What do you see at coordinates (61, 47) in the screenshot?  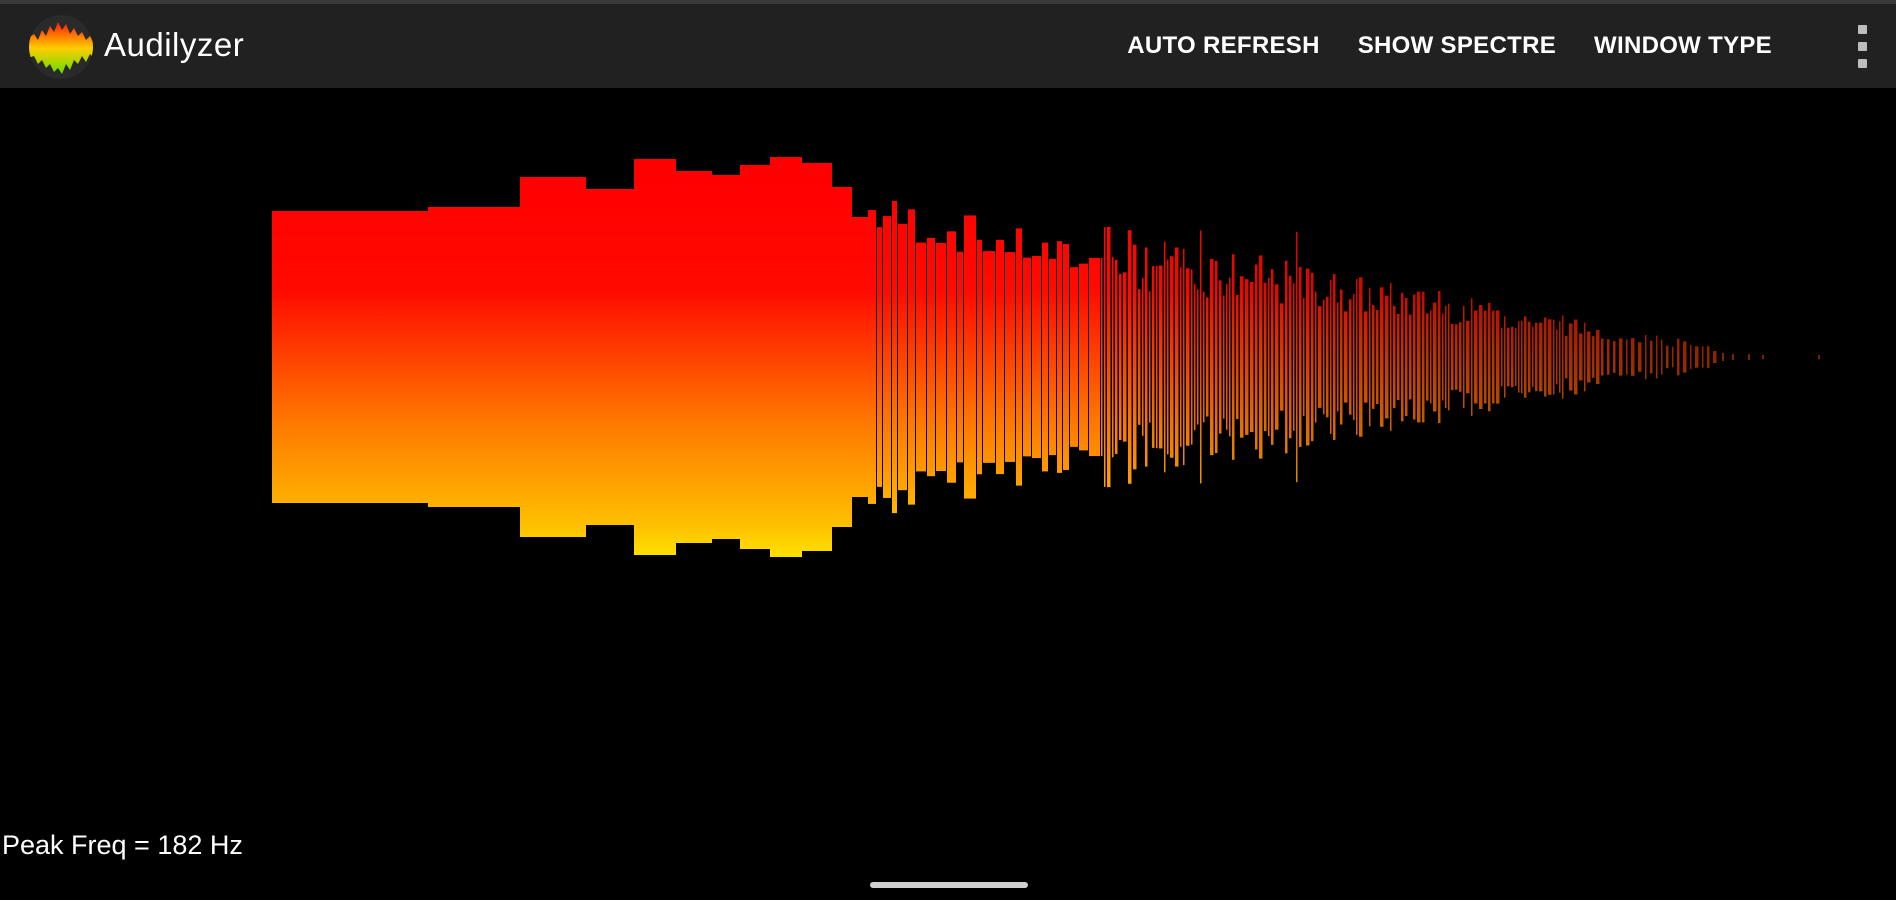 I see `audilyzer-logo-icon` at bounding box center [61, 47].